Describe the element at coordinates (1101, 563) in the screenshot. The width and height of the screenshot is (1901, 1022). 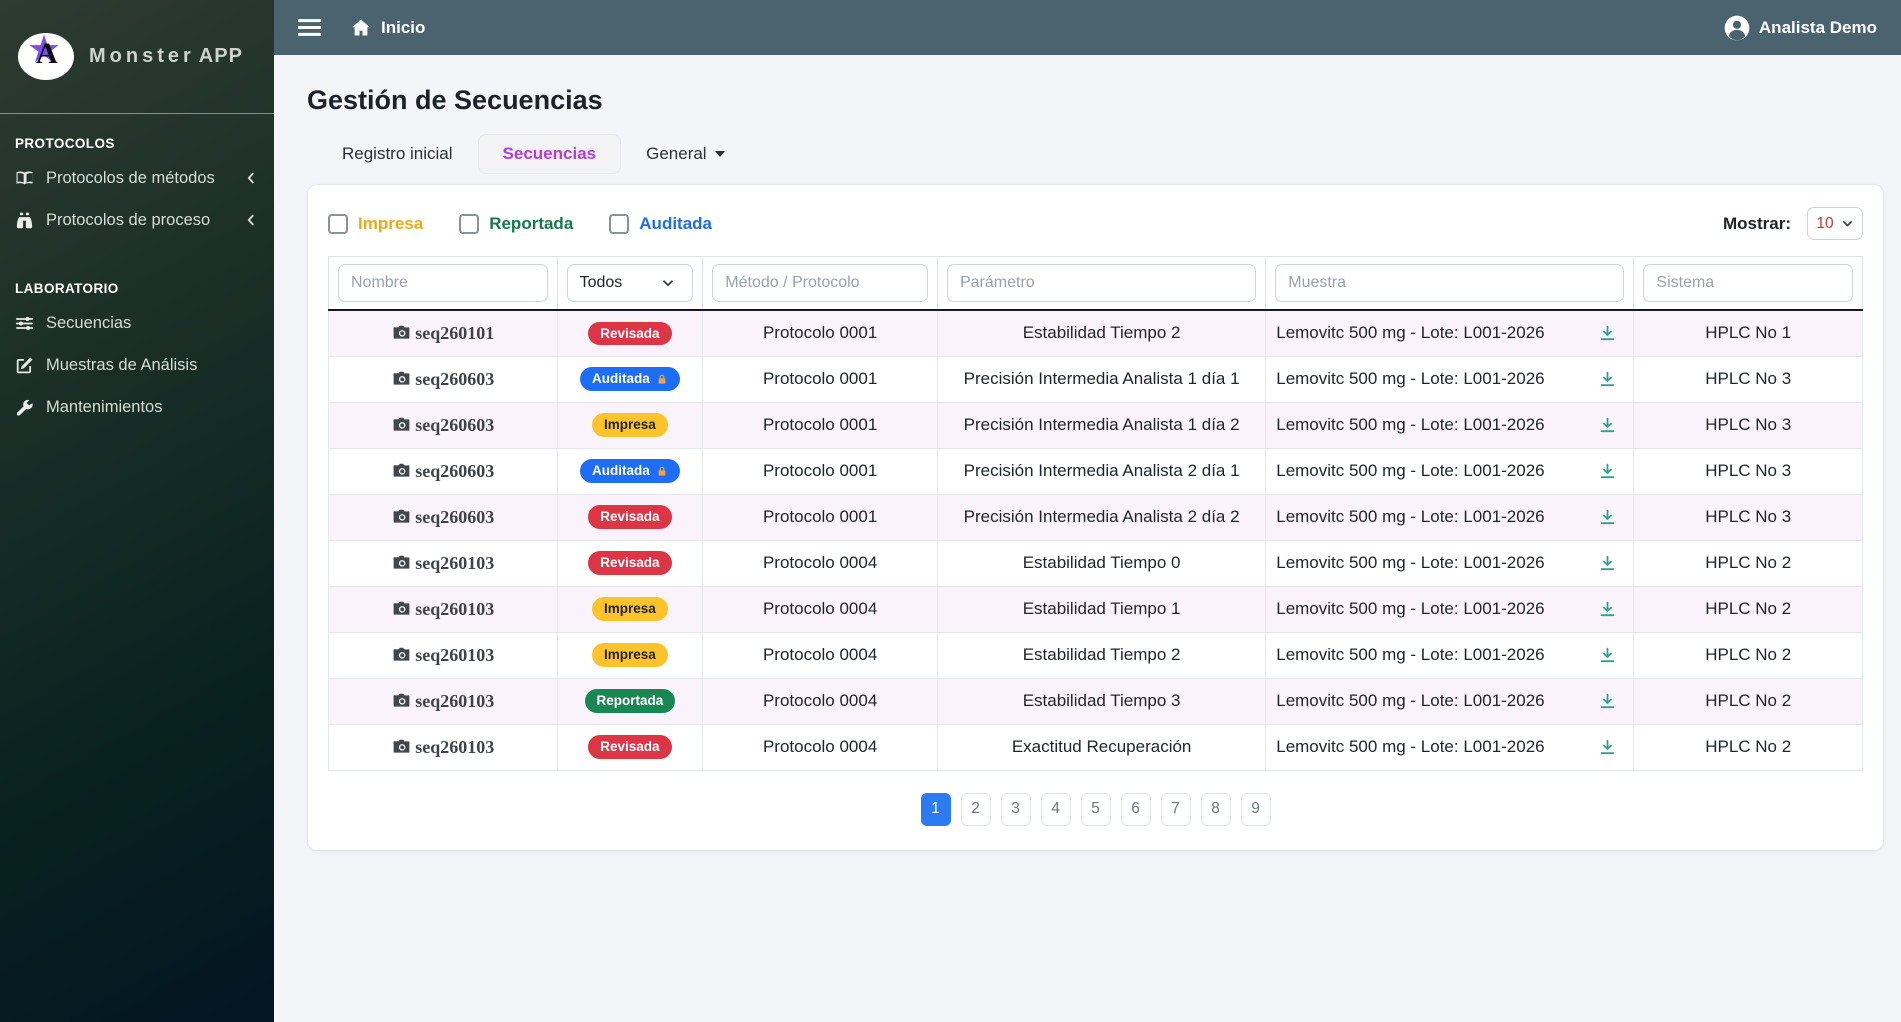
I see `parameter-cell: Estabilidad Tiempo 0` at that location.